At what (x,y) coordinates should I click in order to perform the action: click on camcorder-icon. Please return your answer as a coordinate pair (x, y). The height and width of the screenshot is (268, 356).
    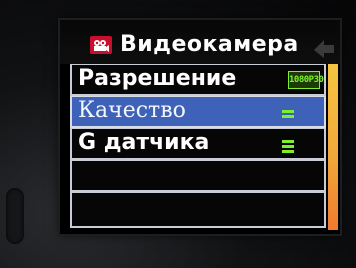
    Looking at the image, I should click on (101, 45).